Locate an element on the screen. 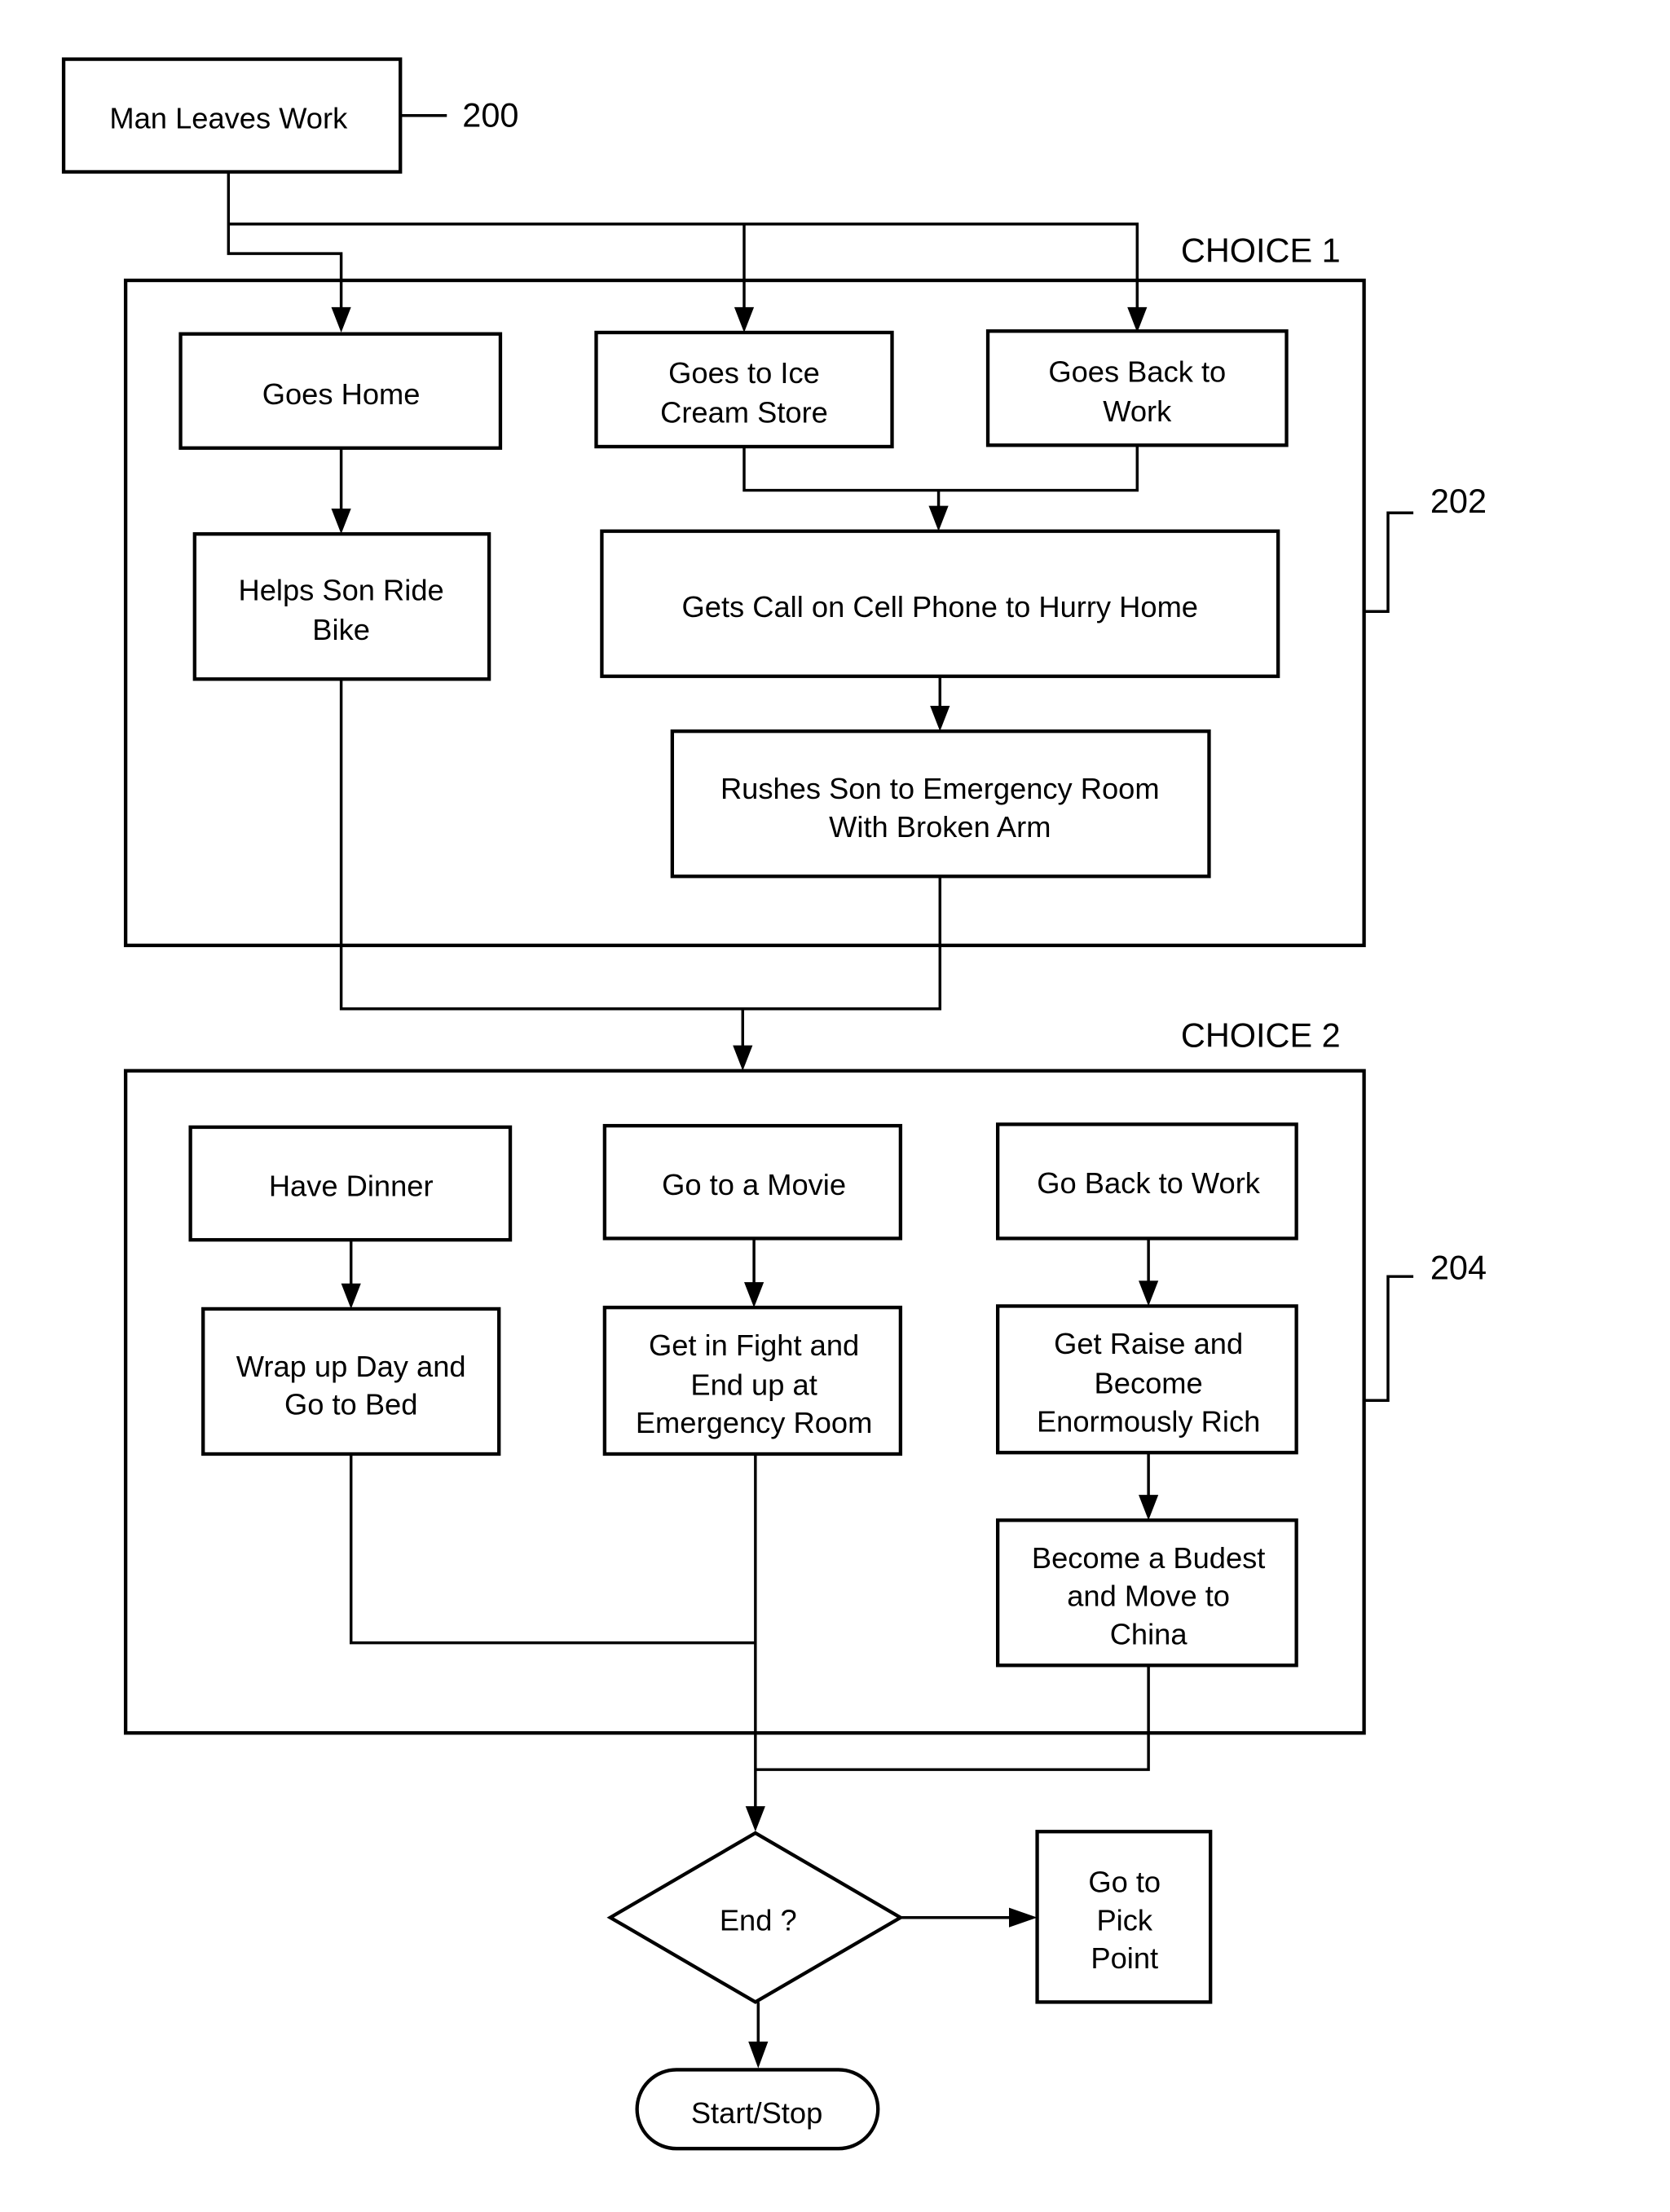 The width and height of the screenshot is (1670, 2212). node-label-line: and Move to is located at coordinates (1148, 1596).